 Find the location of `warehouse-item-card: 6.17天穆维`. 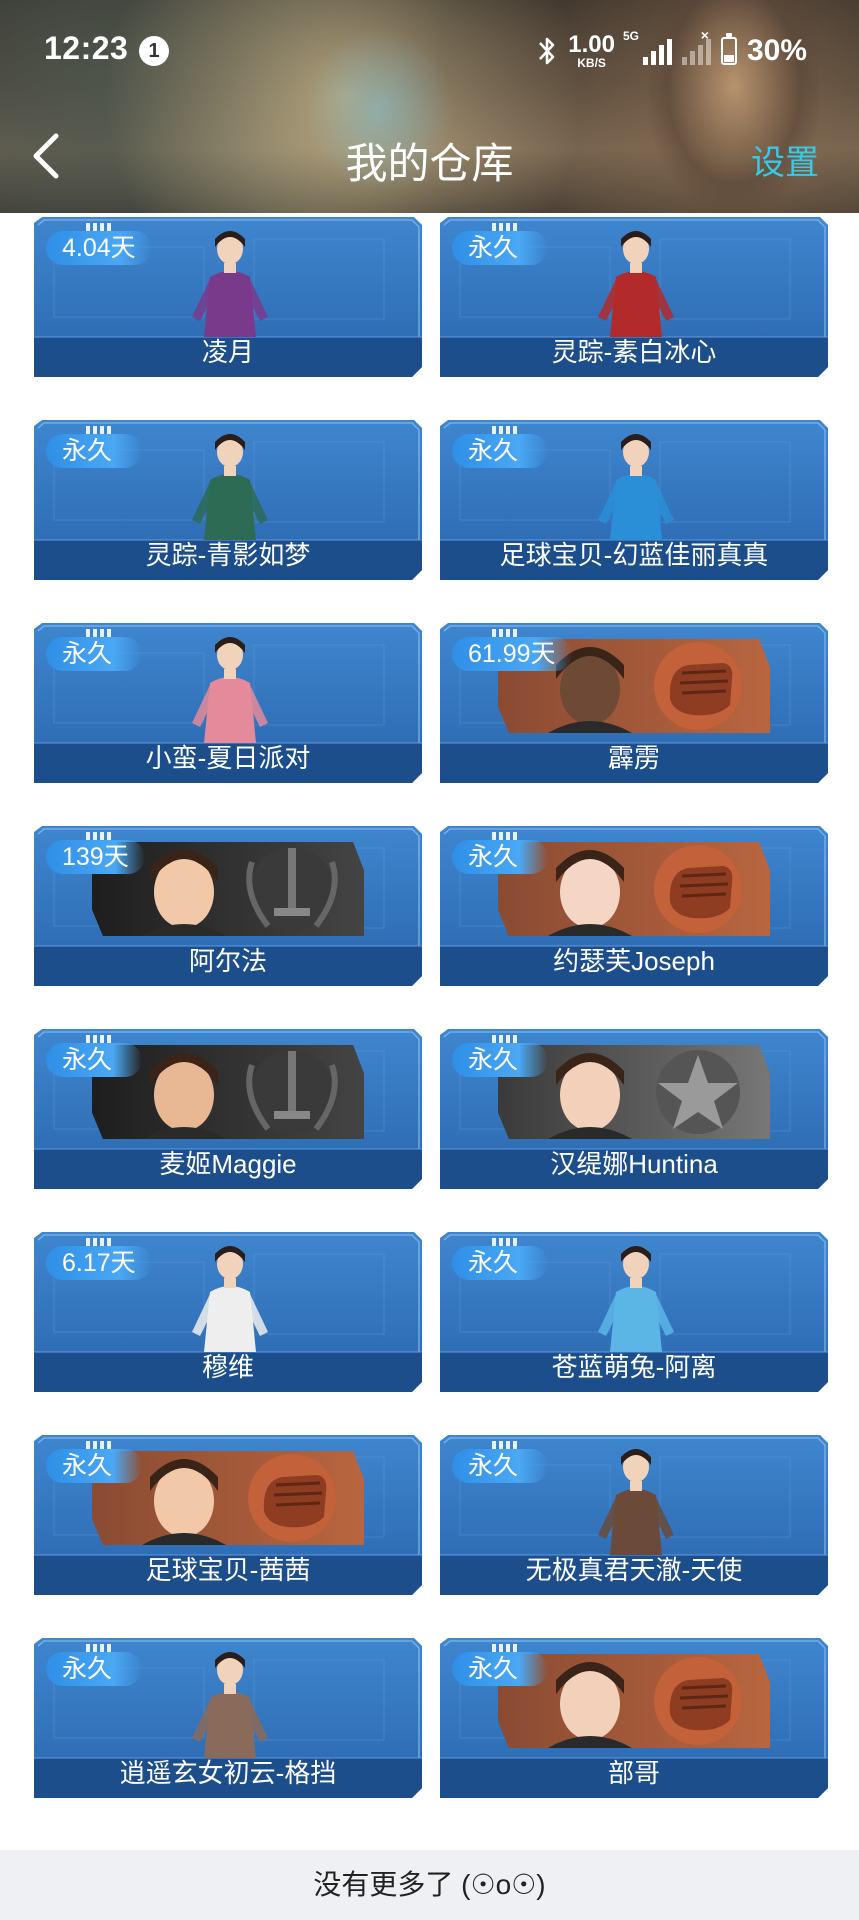

warehouse-item-card: 6.17天穆维 is located at coordinates (228, 1312).